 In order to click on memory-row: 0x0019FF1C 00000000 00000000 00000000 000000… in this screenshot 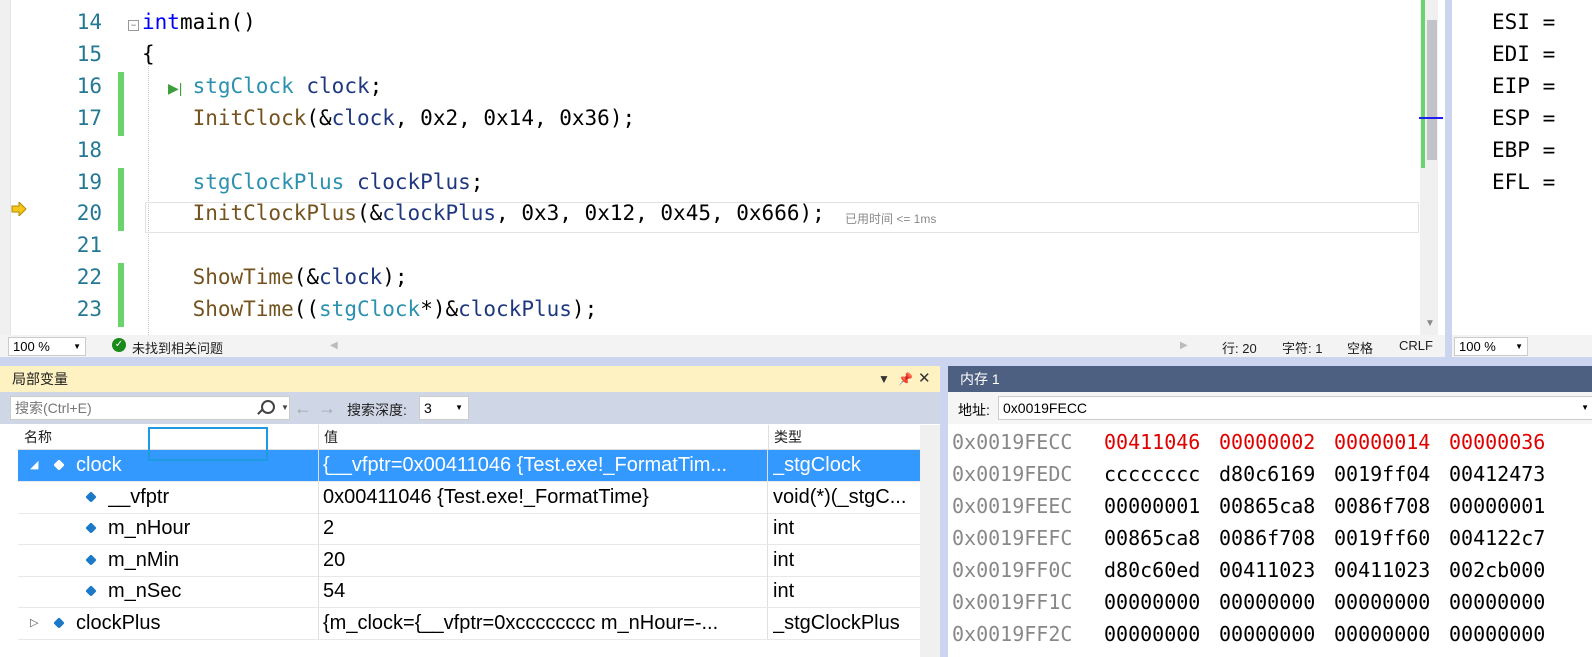, I will do `click(1272, 602)`.